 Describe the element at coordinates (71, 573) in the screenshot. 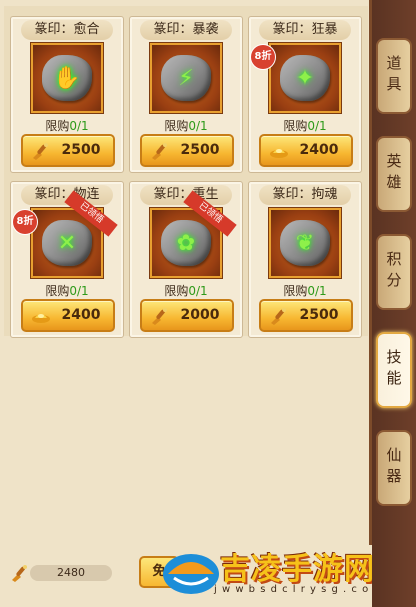

I see `currency-amount: 2480` at that location.